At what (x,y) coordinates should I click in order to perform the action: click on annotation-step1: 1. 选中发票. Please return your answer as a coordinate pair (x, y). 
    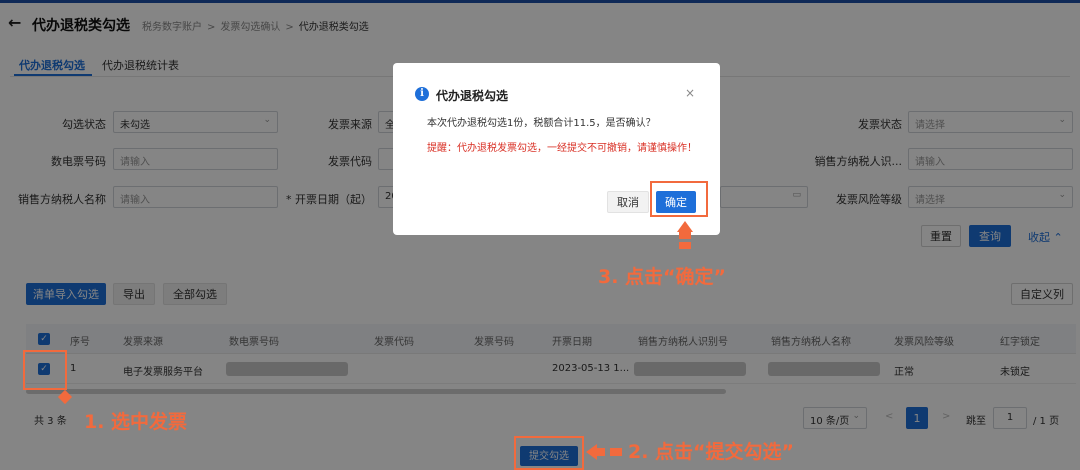
    Looking at the image, I should click on (136, 422).